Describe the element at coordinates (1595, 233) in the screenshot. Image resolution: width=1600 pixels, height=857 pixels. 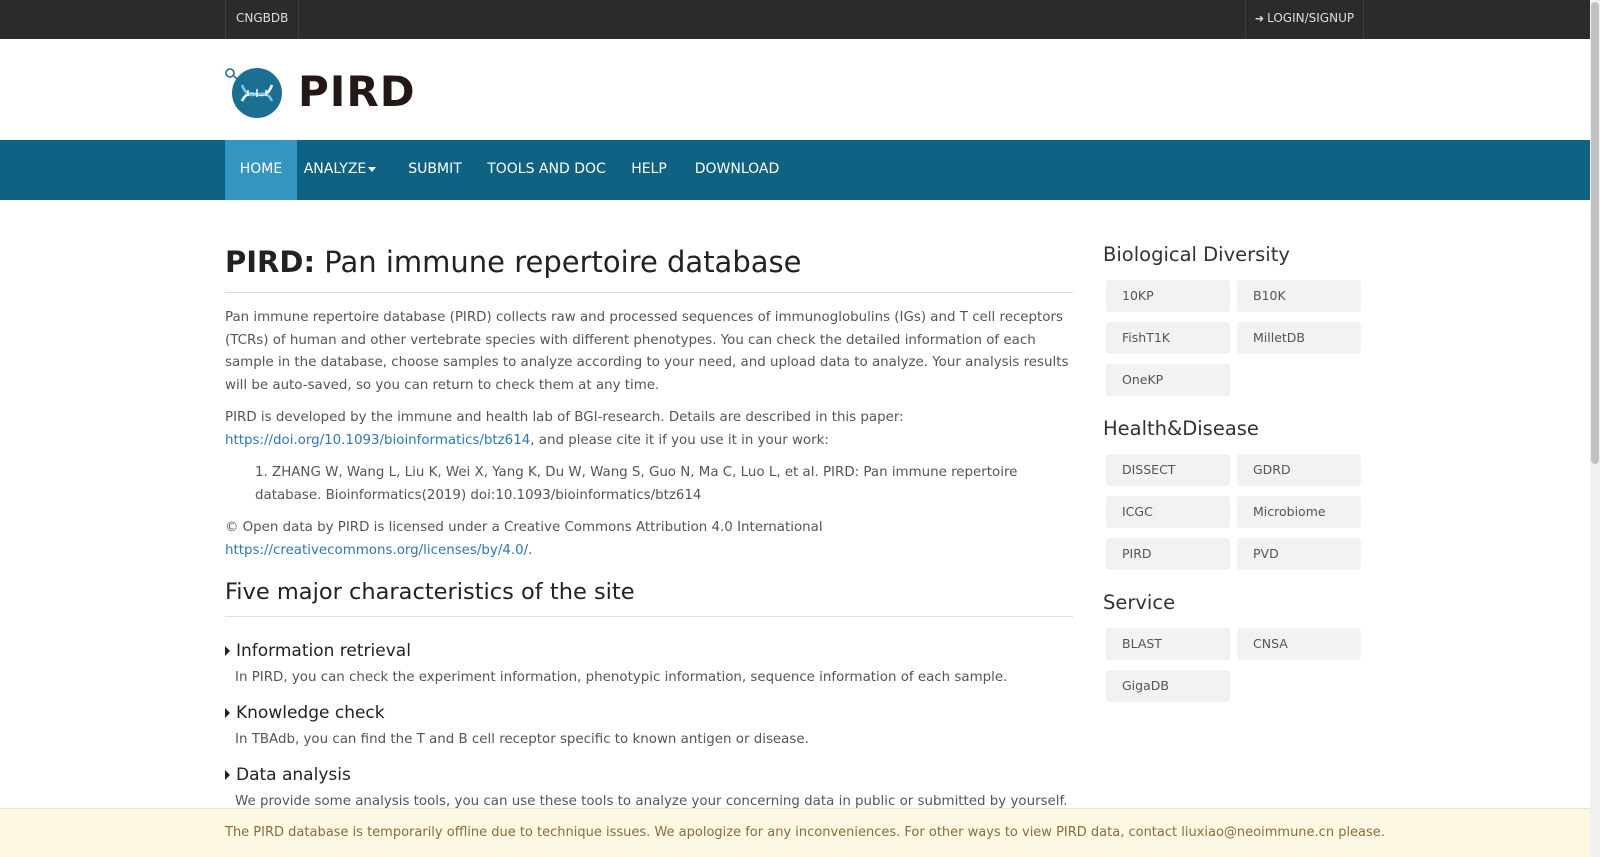
I see `scrollbar-thumb` at that location.